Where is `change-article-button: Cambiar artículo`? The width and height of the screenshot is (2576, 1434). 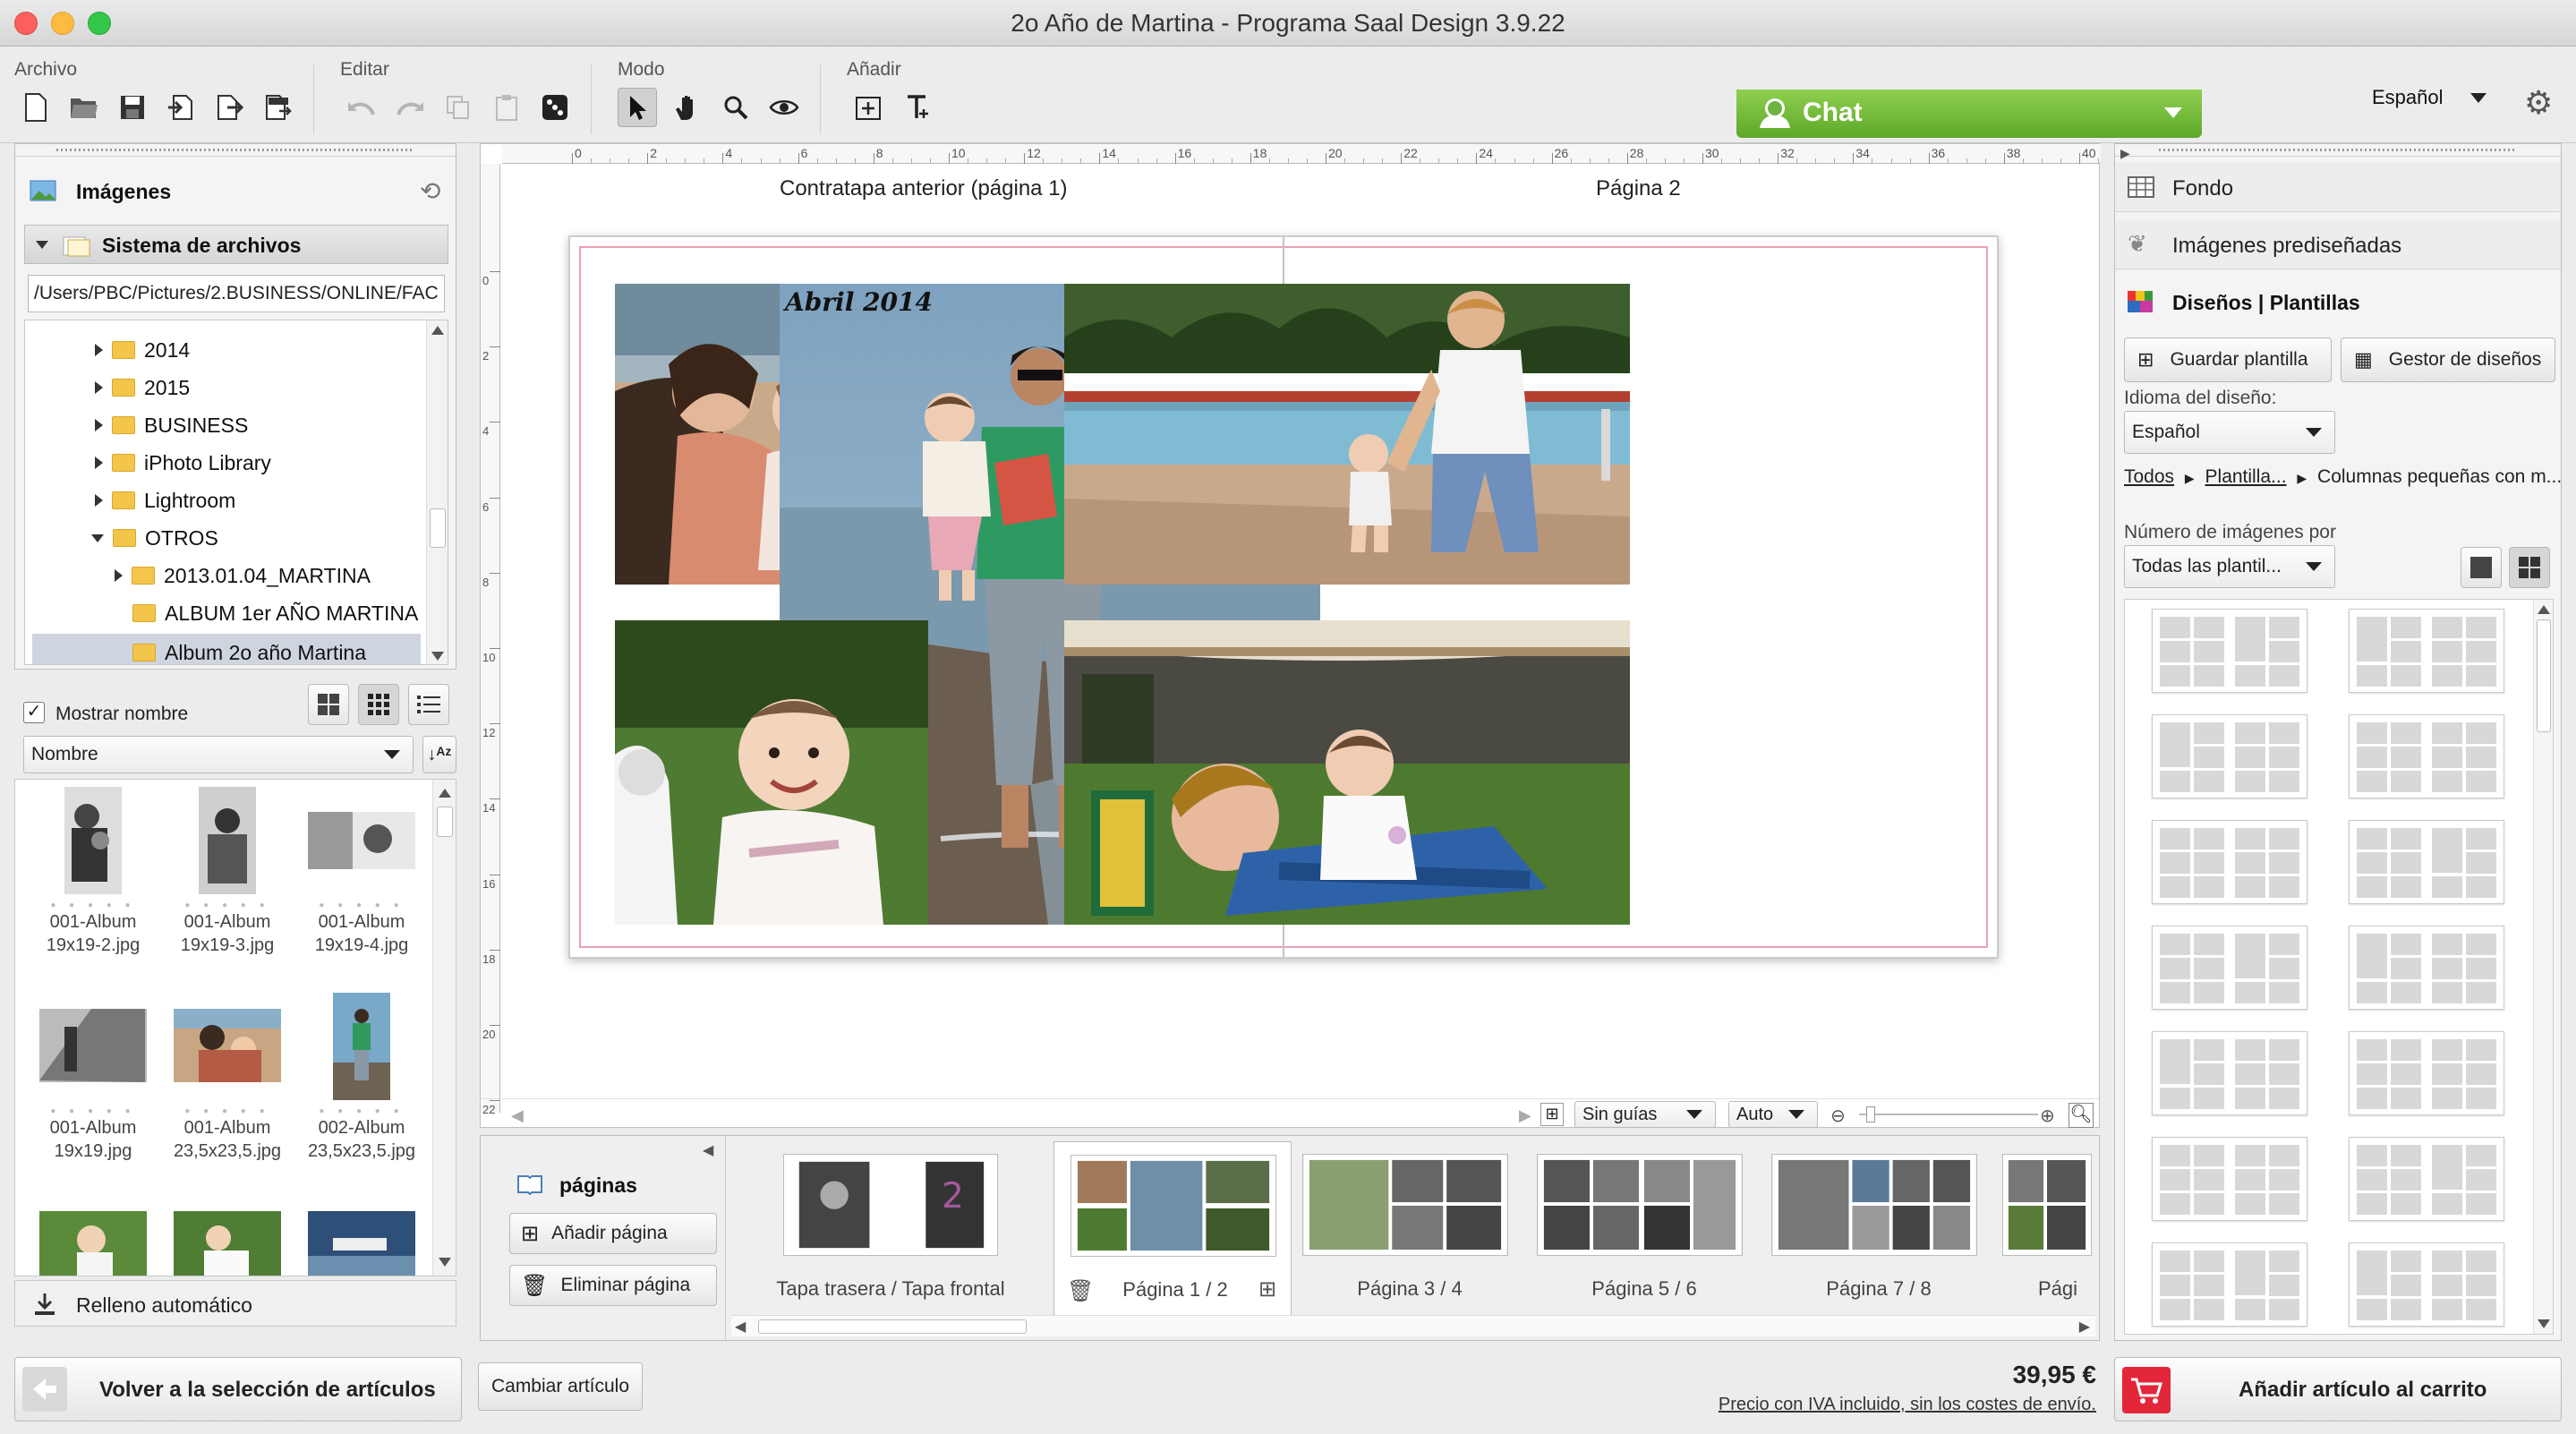
change-article-button: Cambiar artículo is located at coordinates (560, 1386).